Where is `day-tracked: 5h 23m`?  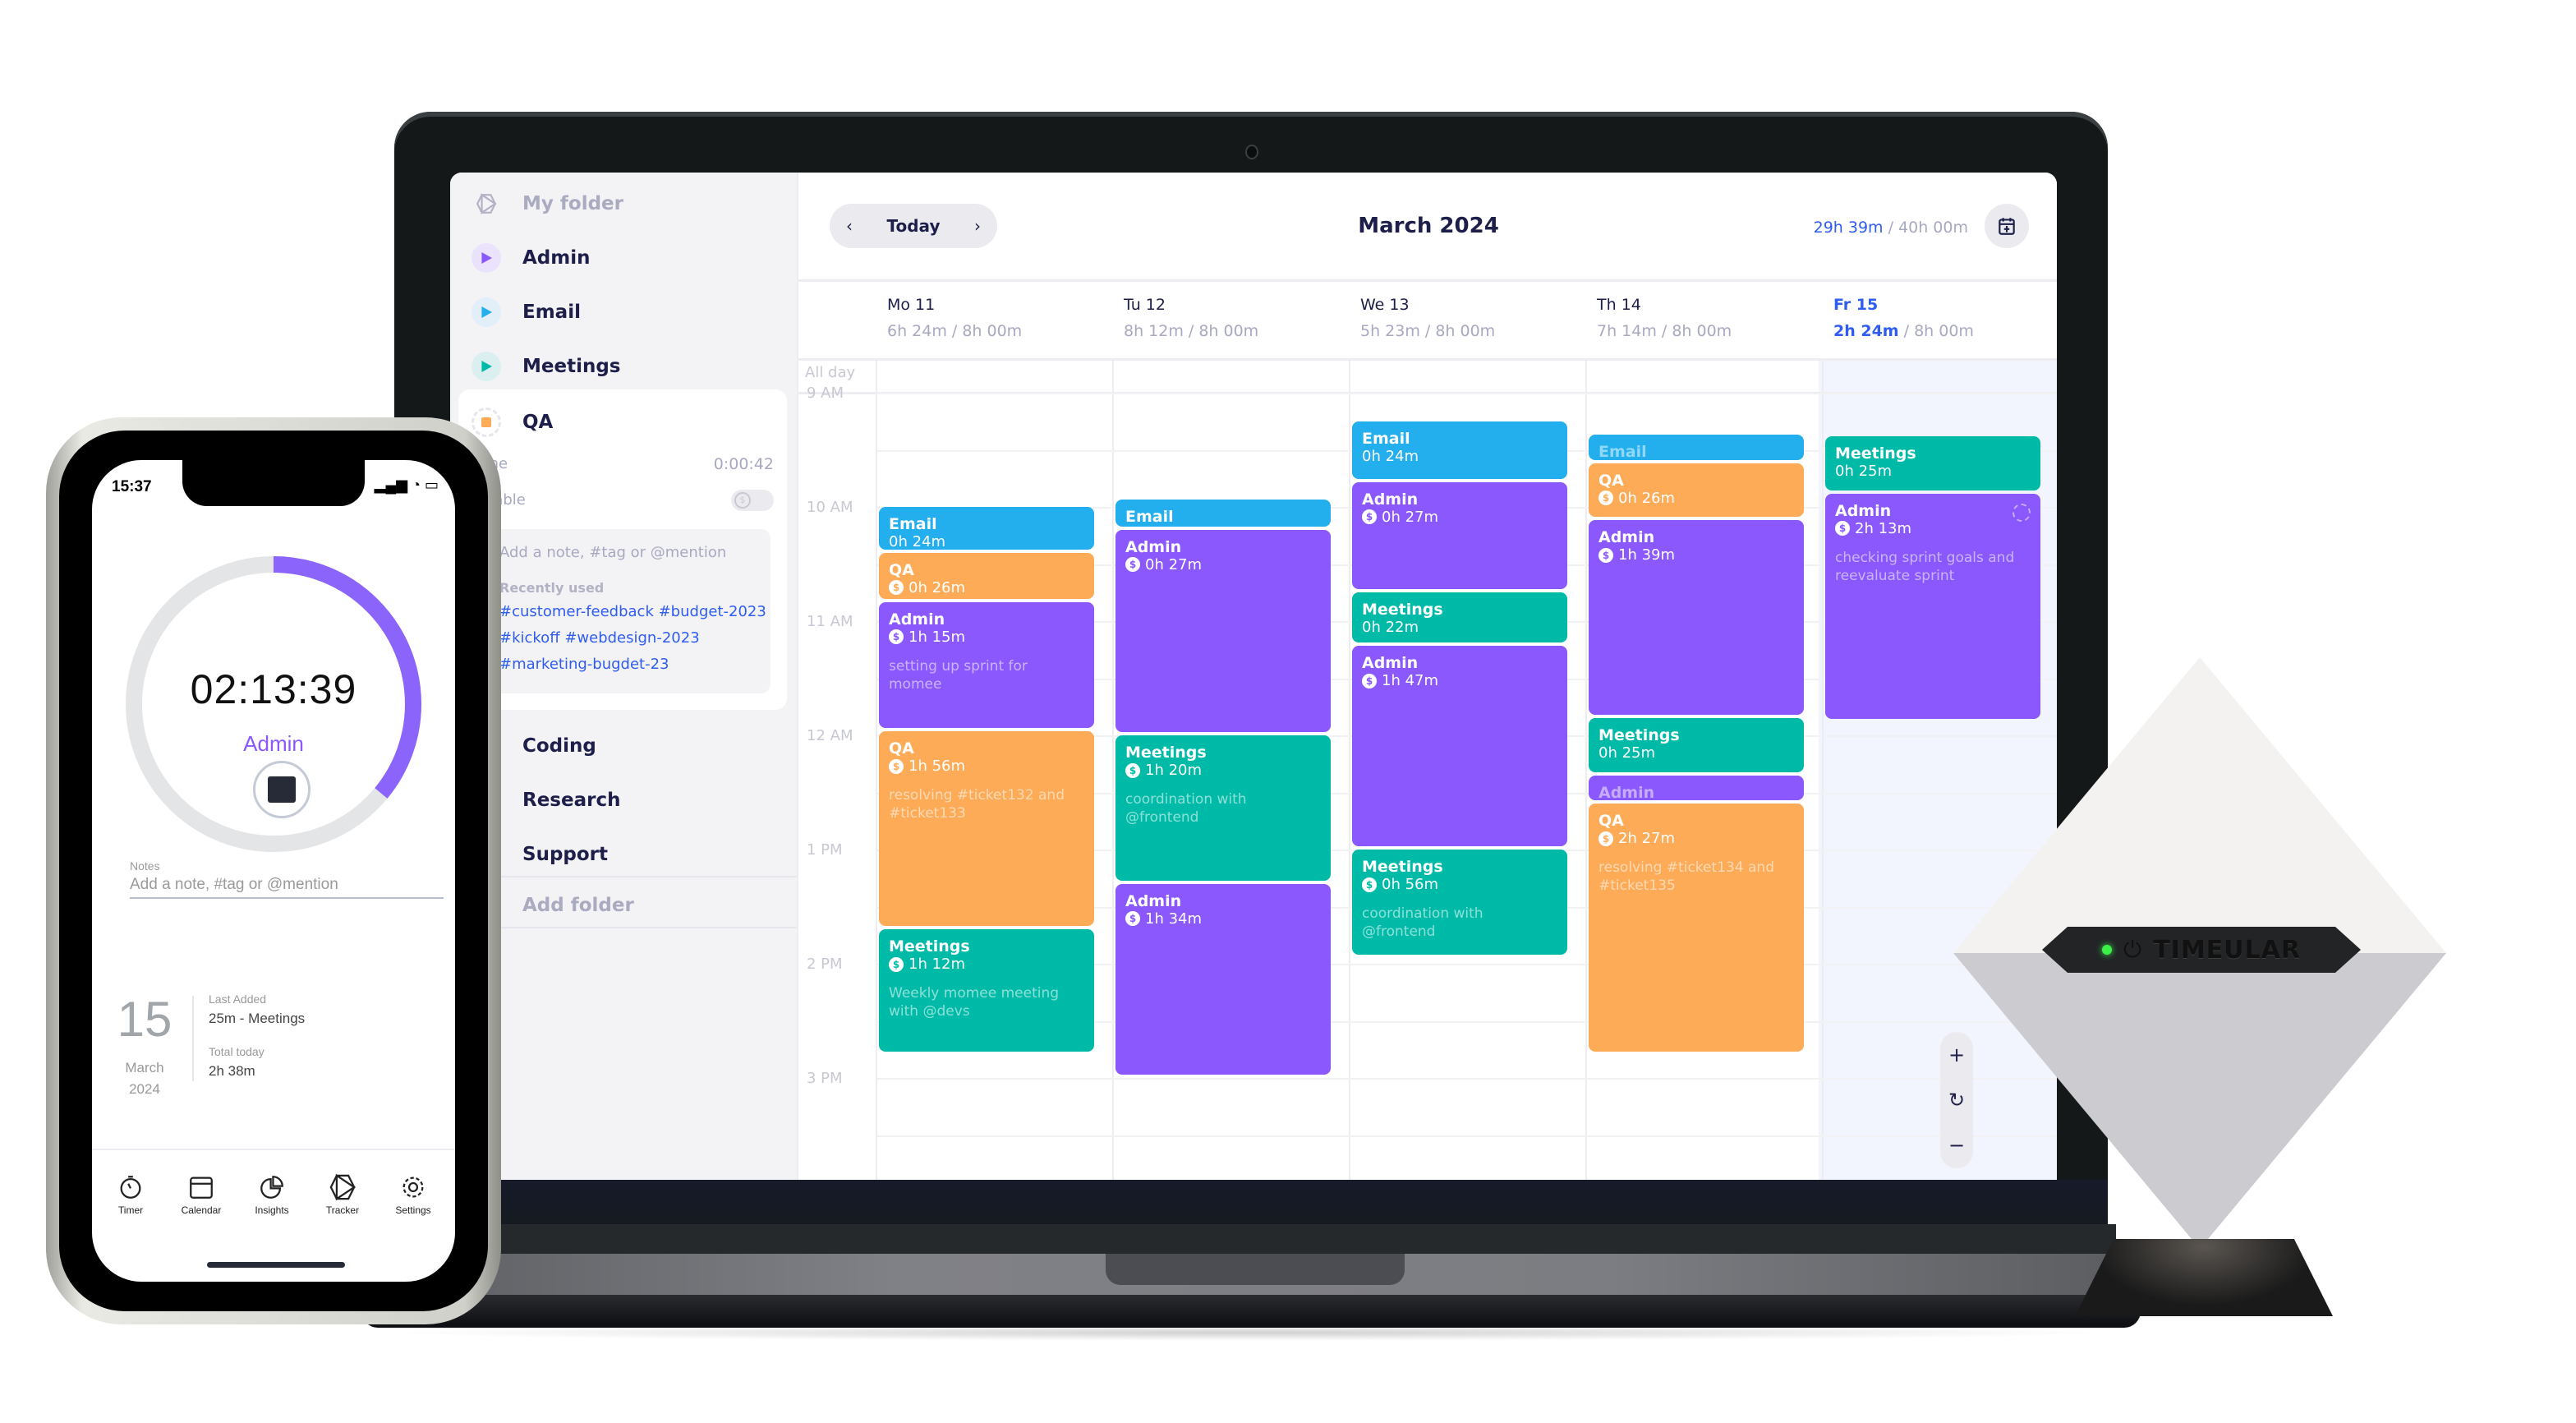
day-tracked: 5h 23m is located at coordinates (1390, 331).